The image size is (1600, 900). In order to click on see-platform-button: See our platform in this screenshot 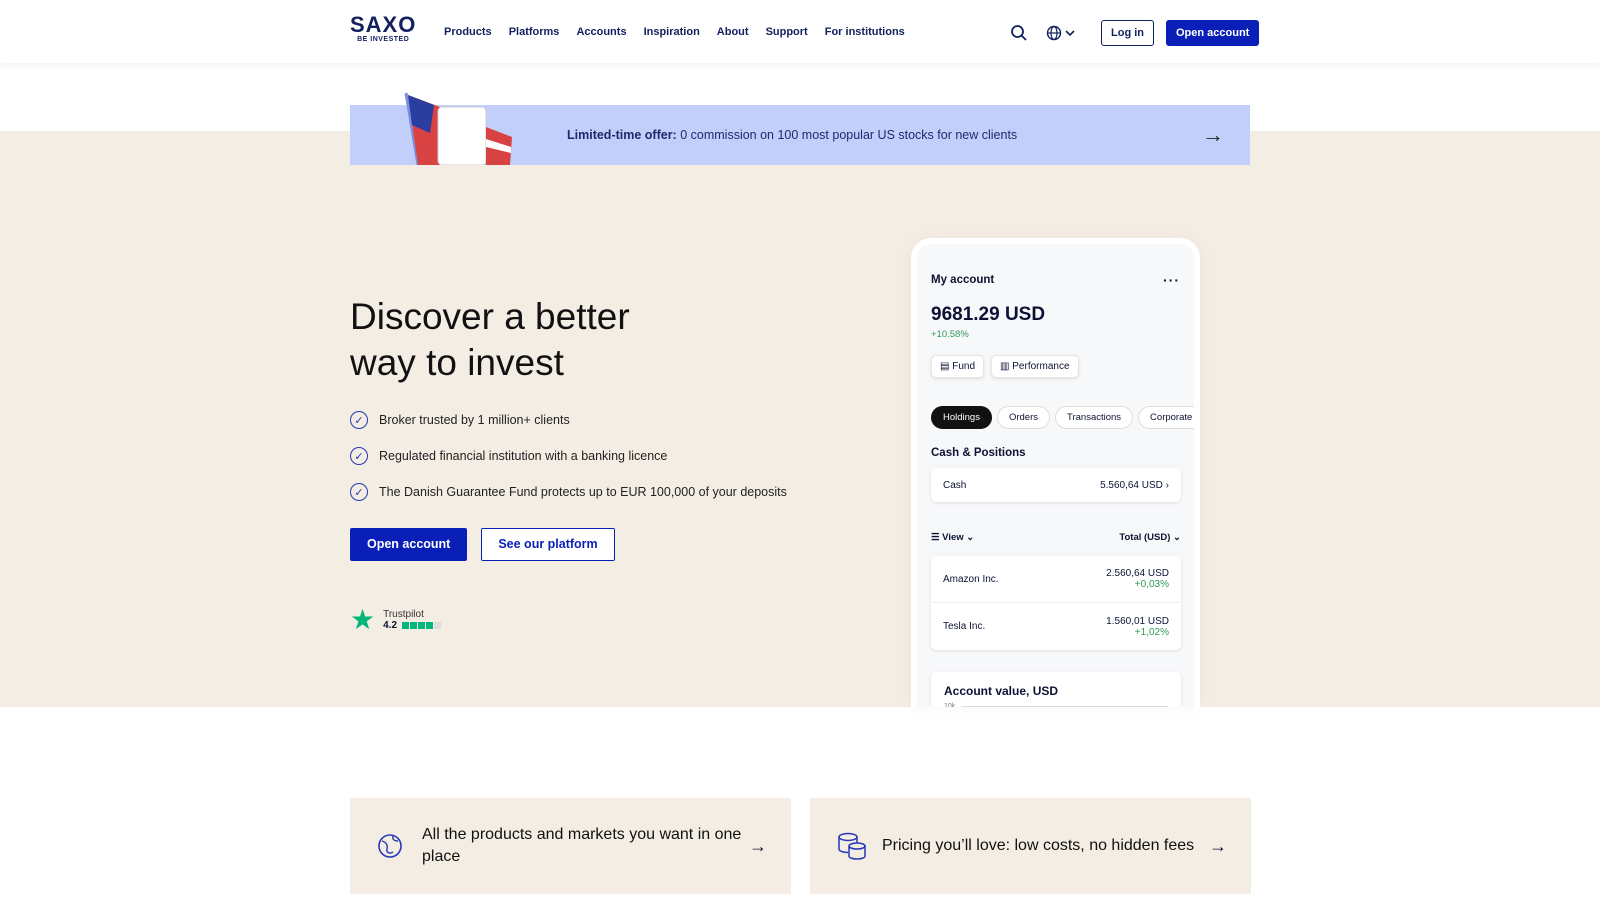, I will do `click(548, 544)`.